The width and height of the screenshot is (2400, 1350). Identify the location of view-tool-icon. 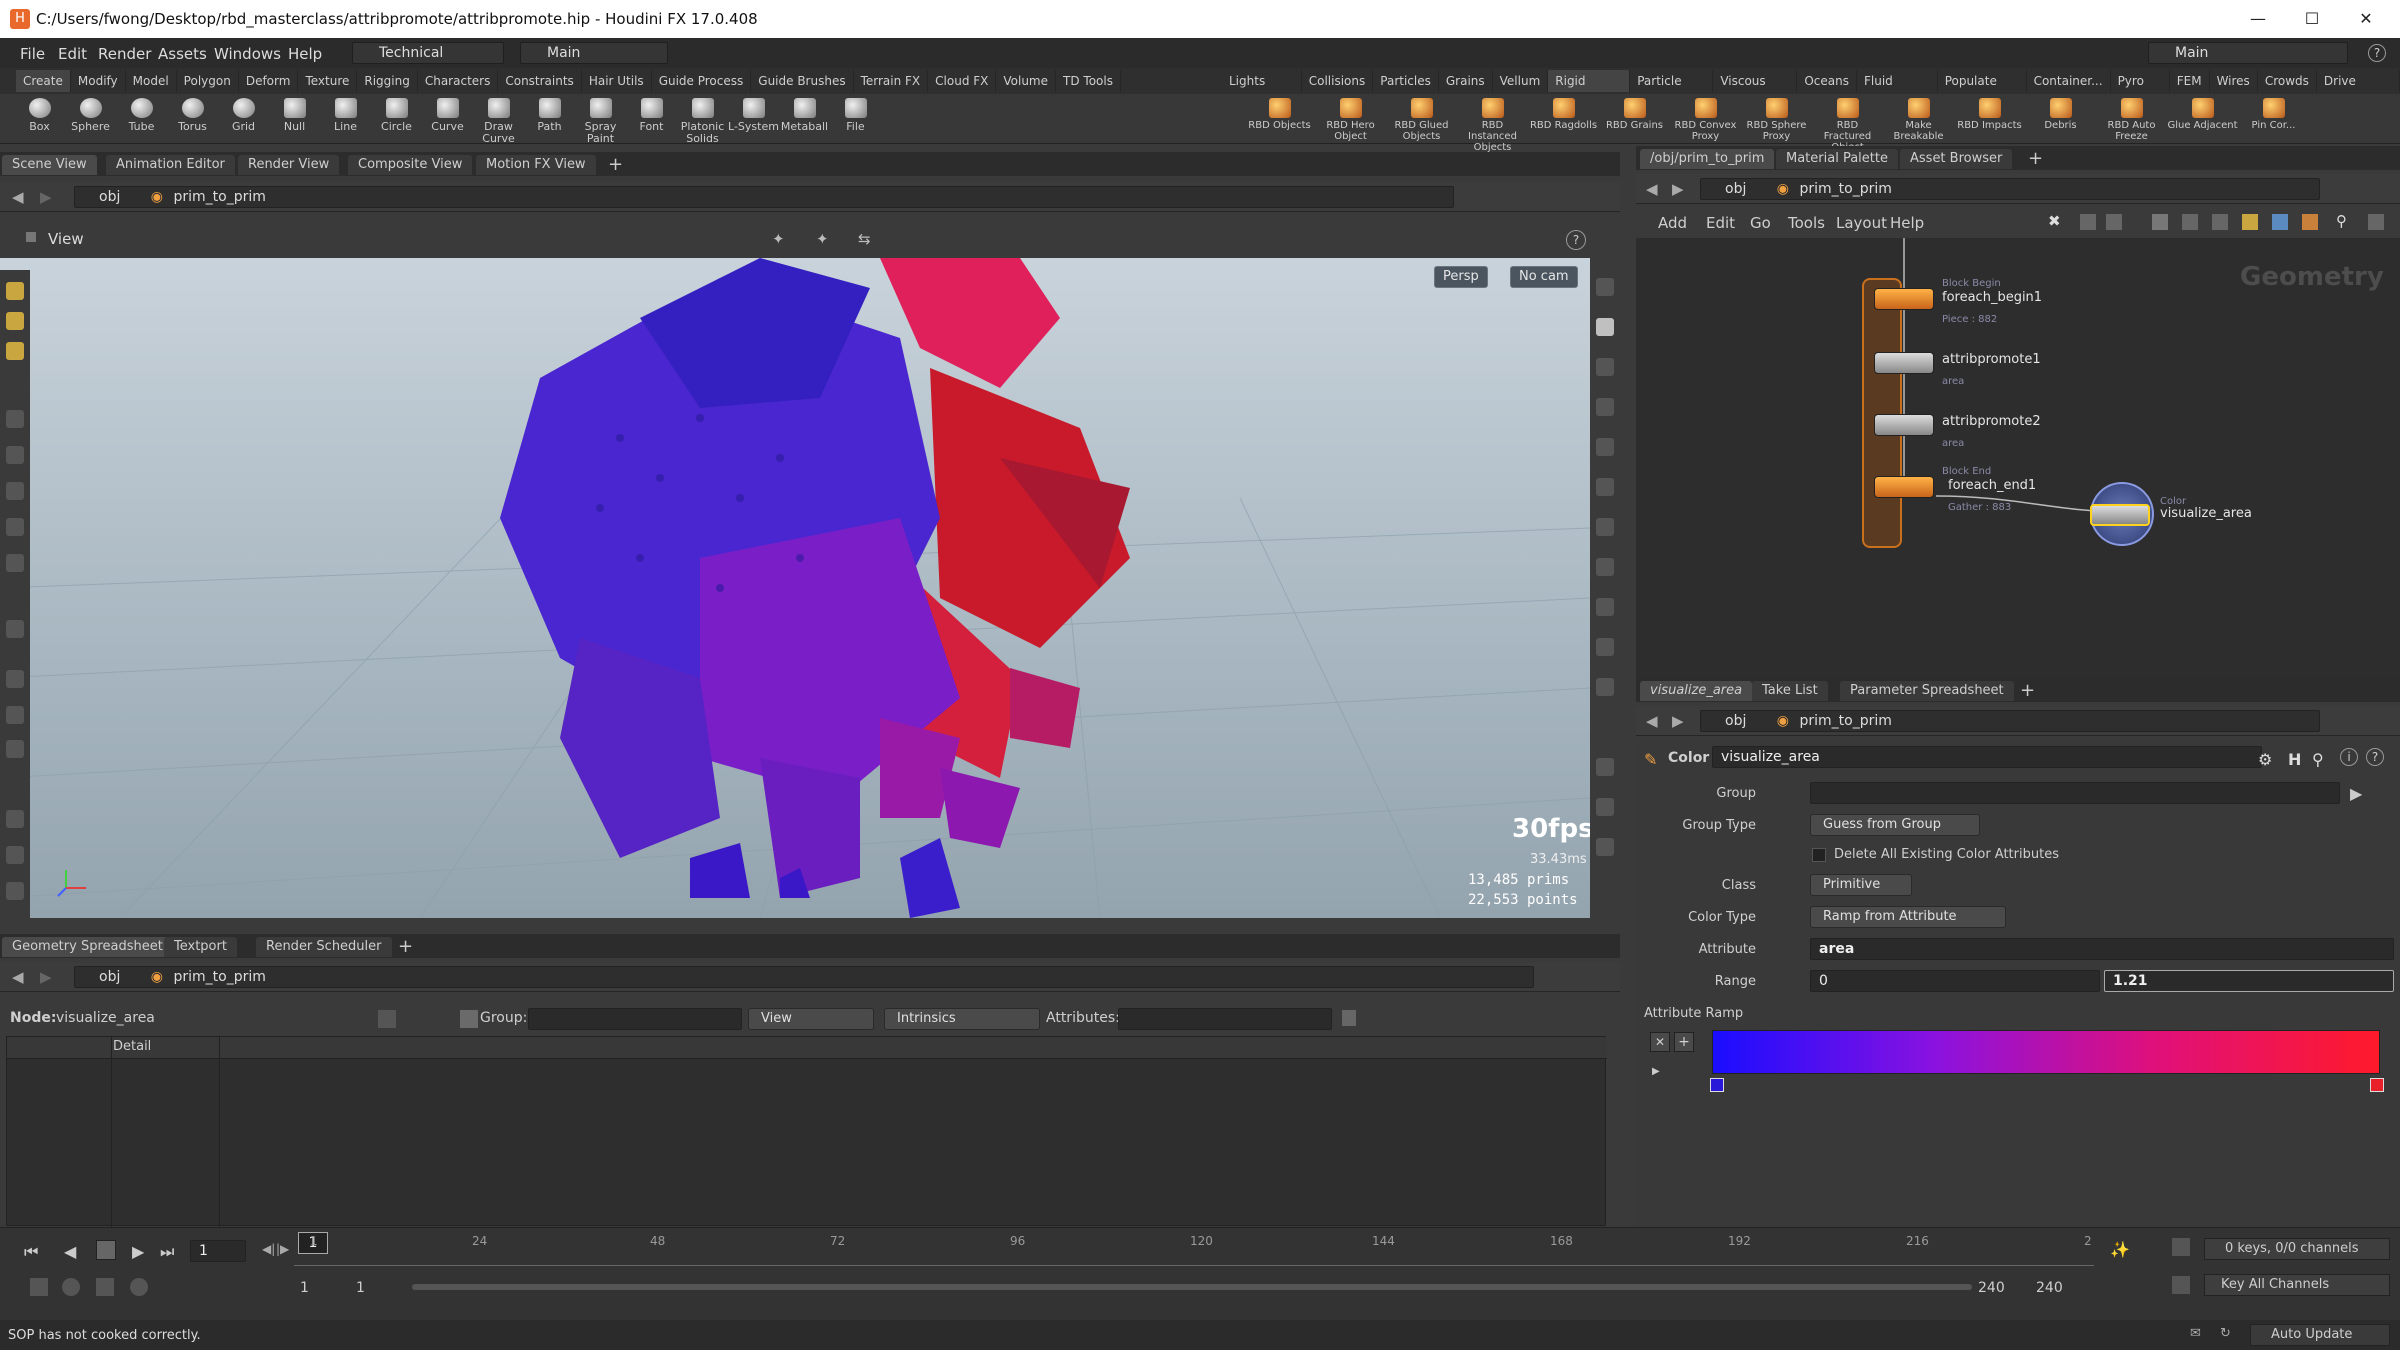
(15, 563).